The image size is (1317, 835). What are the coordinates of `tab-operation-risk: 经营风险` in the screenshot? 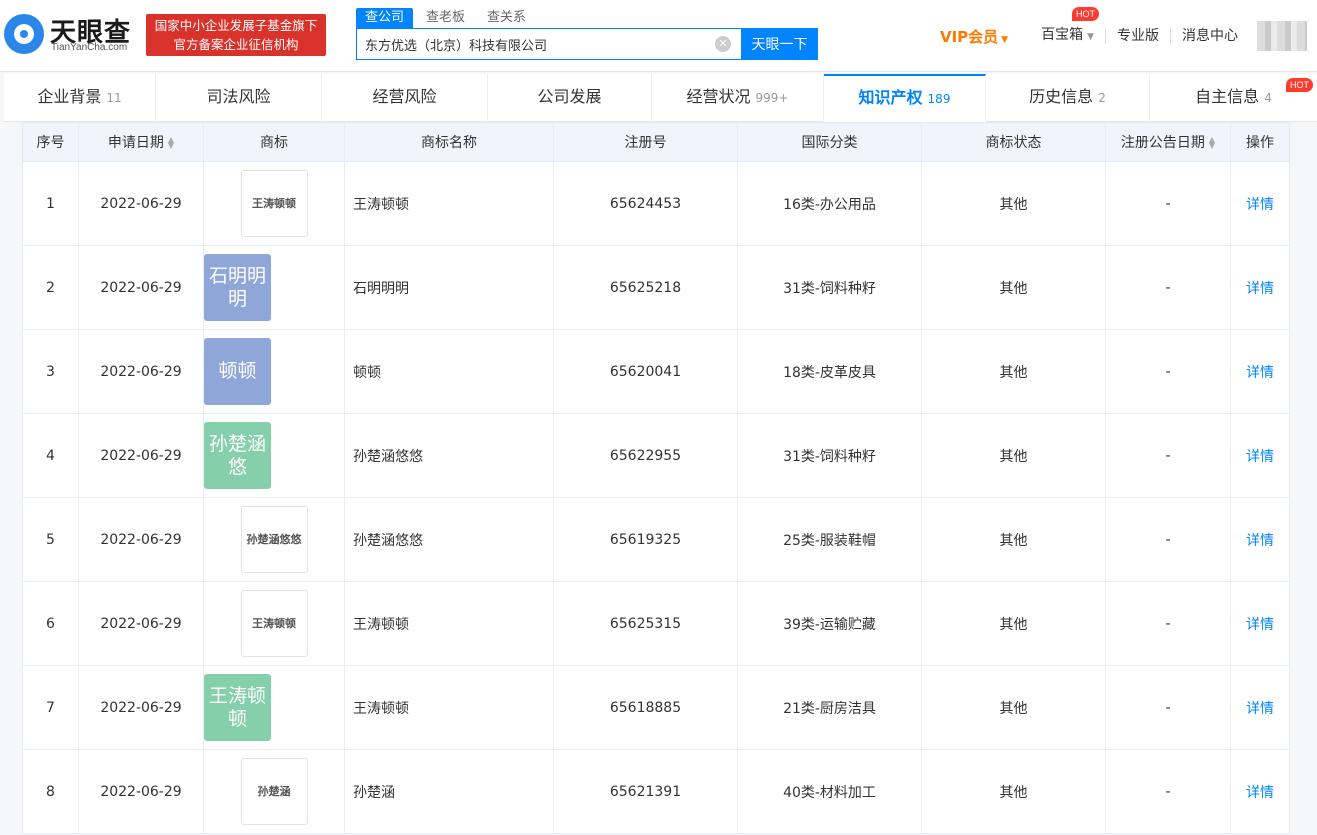 It's located at (405, 98).